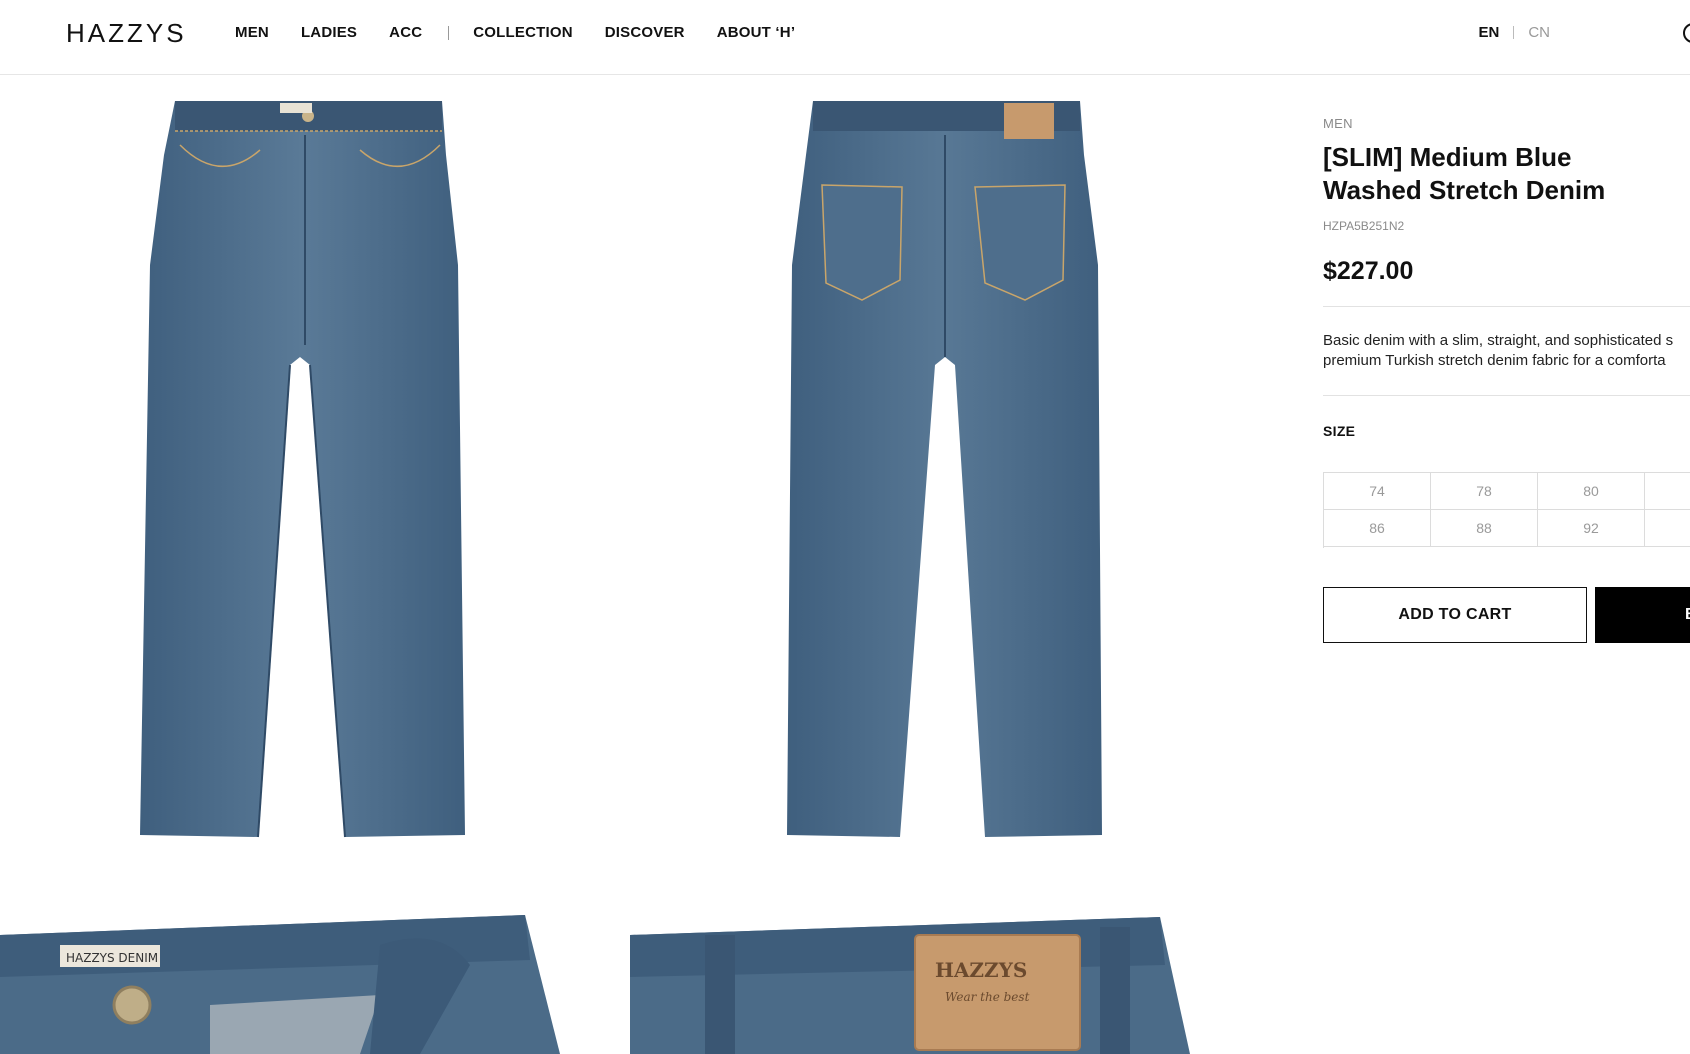 The image size is (1690, 1054). I want to click on lang-divider, so click(1514, 32).